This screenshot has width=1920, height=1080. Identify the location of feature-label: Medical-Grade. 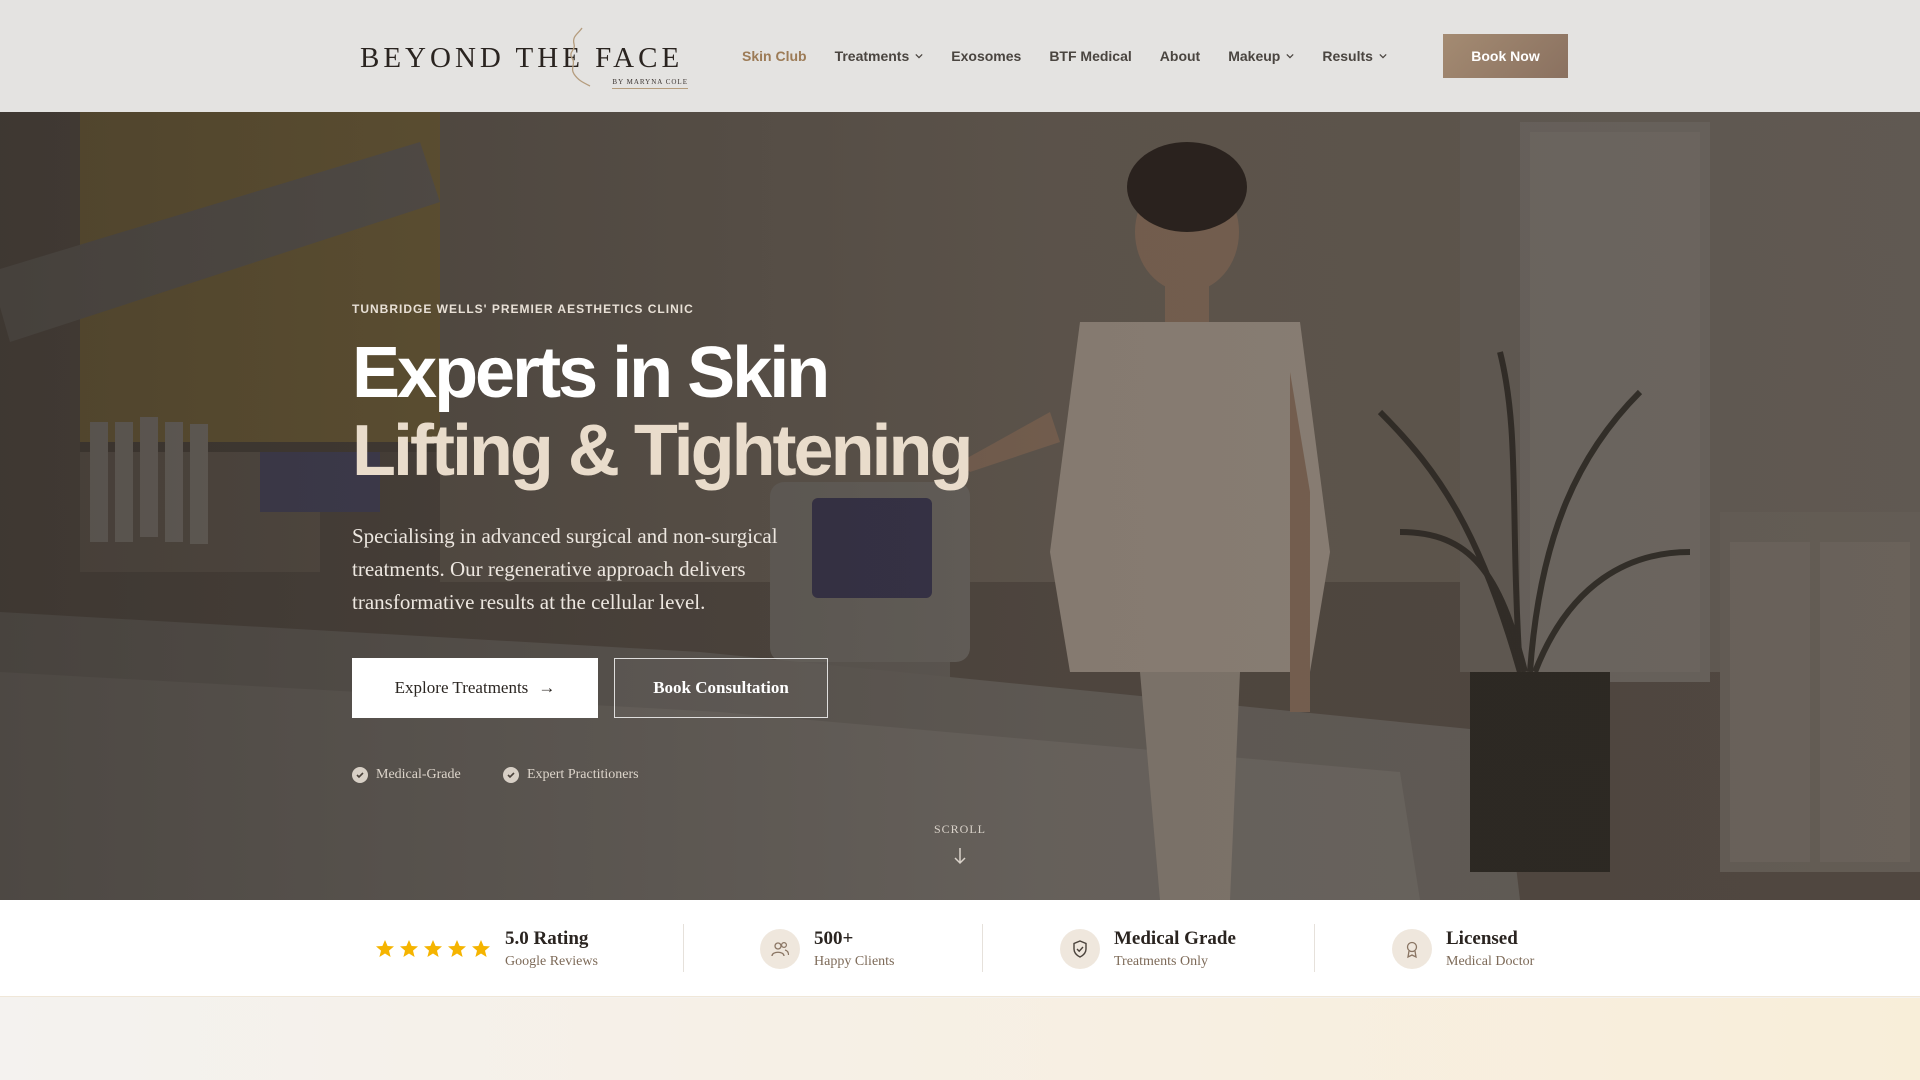
(418, 774).